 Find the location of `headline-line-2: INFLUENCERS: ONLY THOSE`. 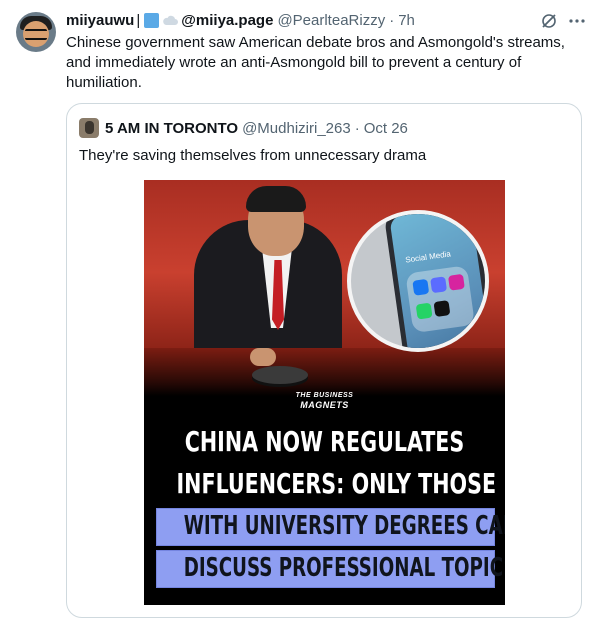

headline-line-2: INFLUENCERS: ONLY THOSE is located at coordinates (336, 483).